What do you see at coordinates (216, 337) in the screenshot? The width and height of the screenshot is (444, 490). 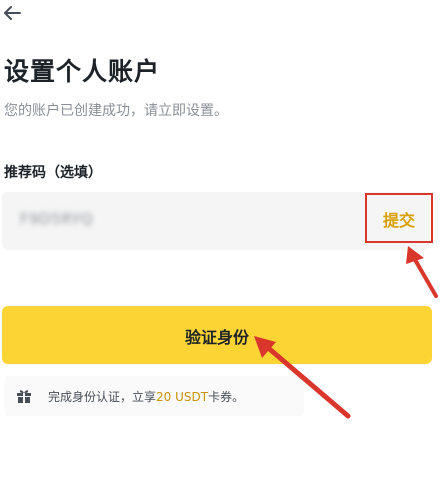 I see `verify-identity-label: 验证身份` at bounding box center [216, 337].